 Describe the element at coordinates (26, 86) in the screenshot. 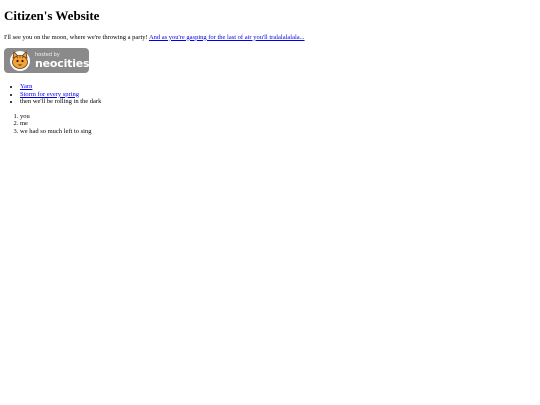

I see `list-link-yarn: Yarn` at that location.